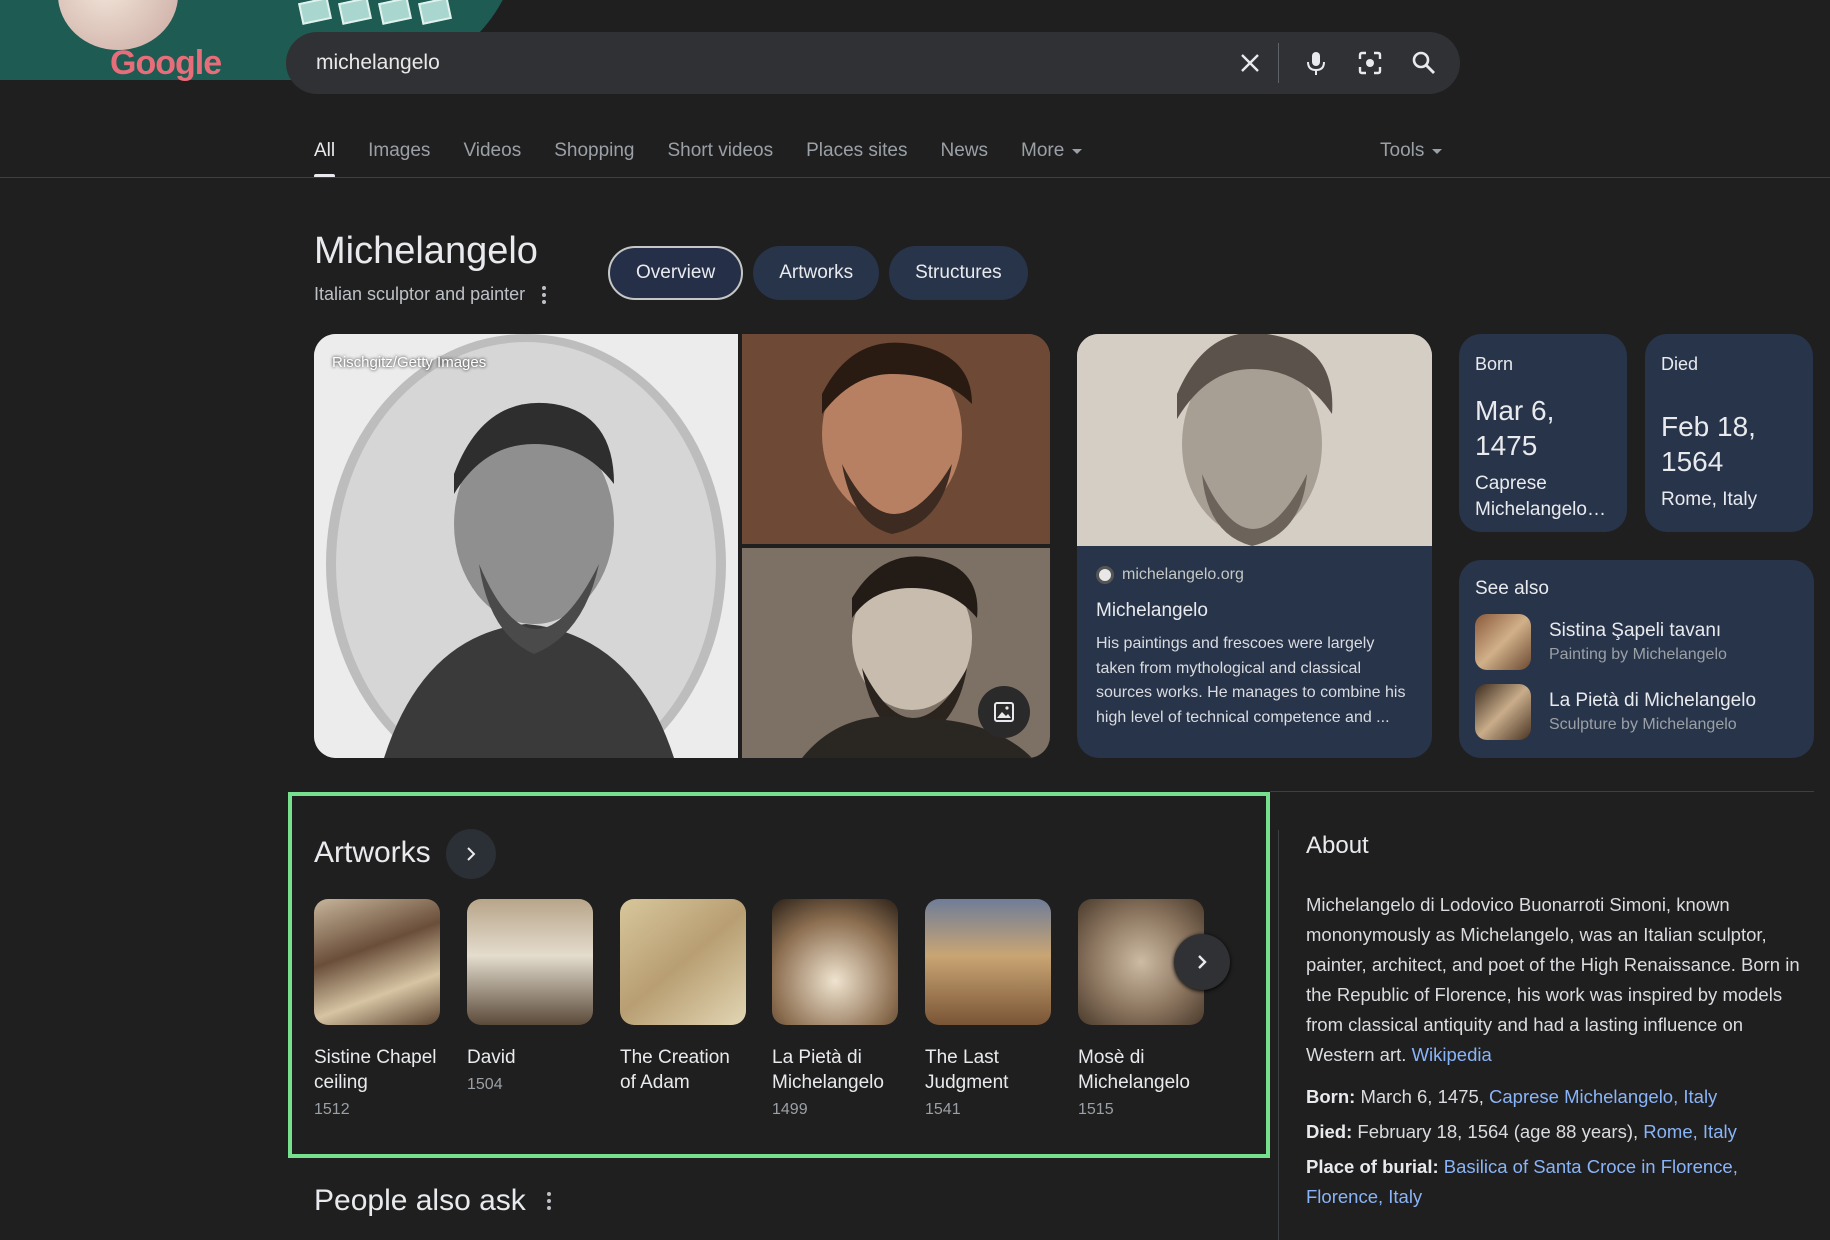 This screenshot has width=1830, height=1240. Describe the element at coordinates (1152, 611) in the screenshot. I see `source-title: Michelangelo` at that location.